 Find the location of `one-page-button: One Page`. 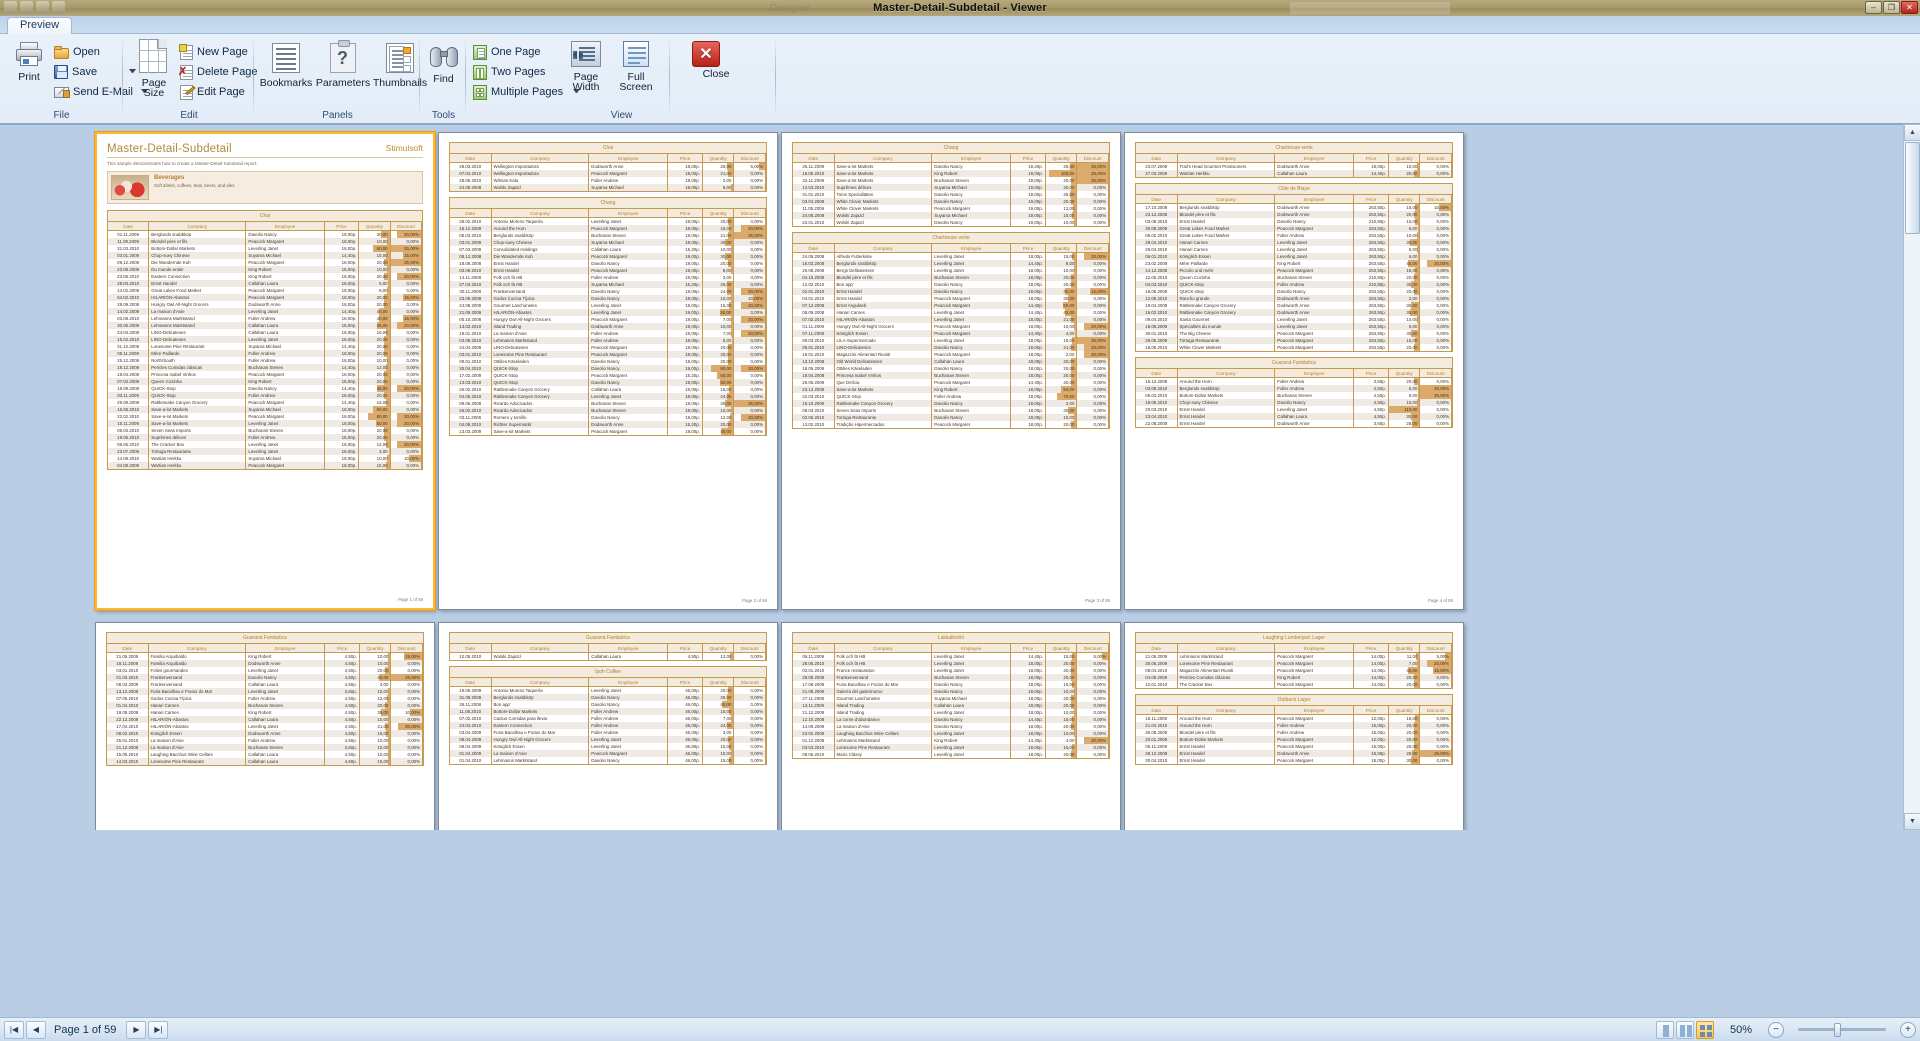

one-page-button: One Page is located at coordinates (507, 52).